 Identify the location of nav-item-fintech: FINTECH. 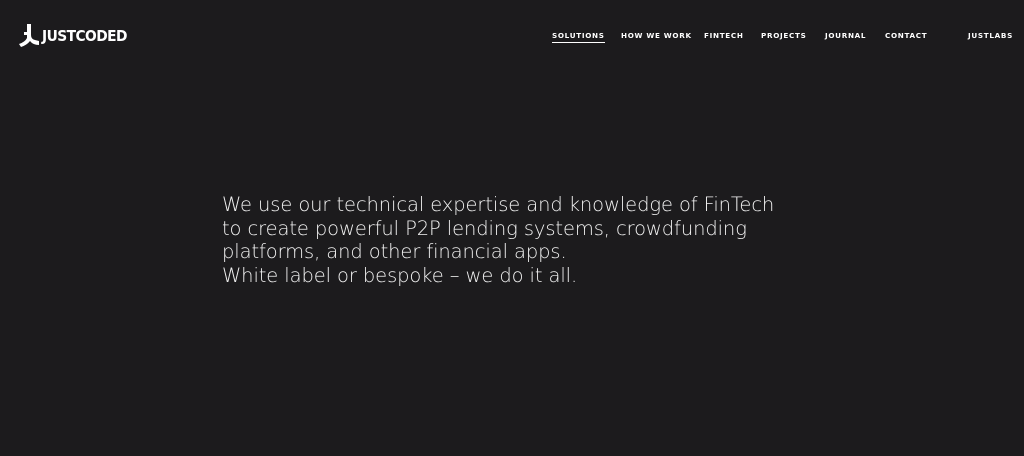
(724, 36).